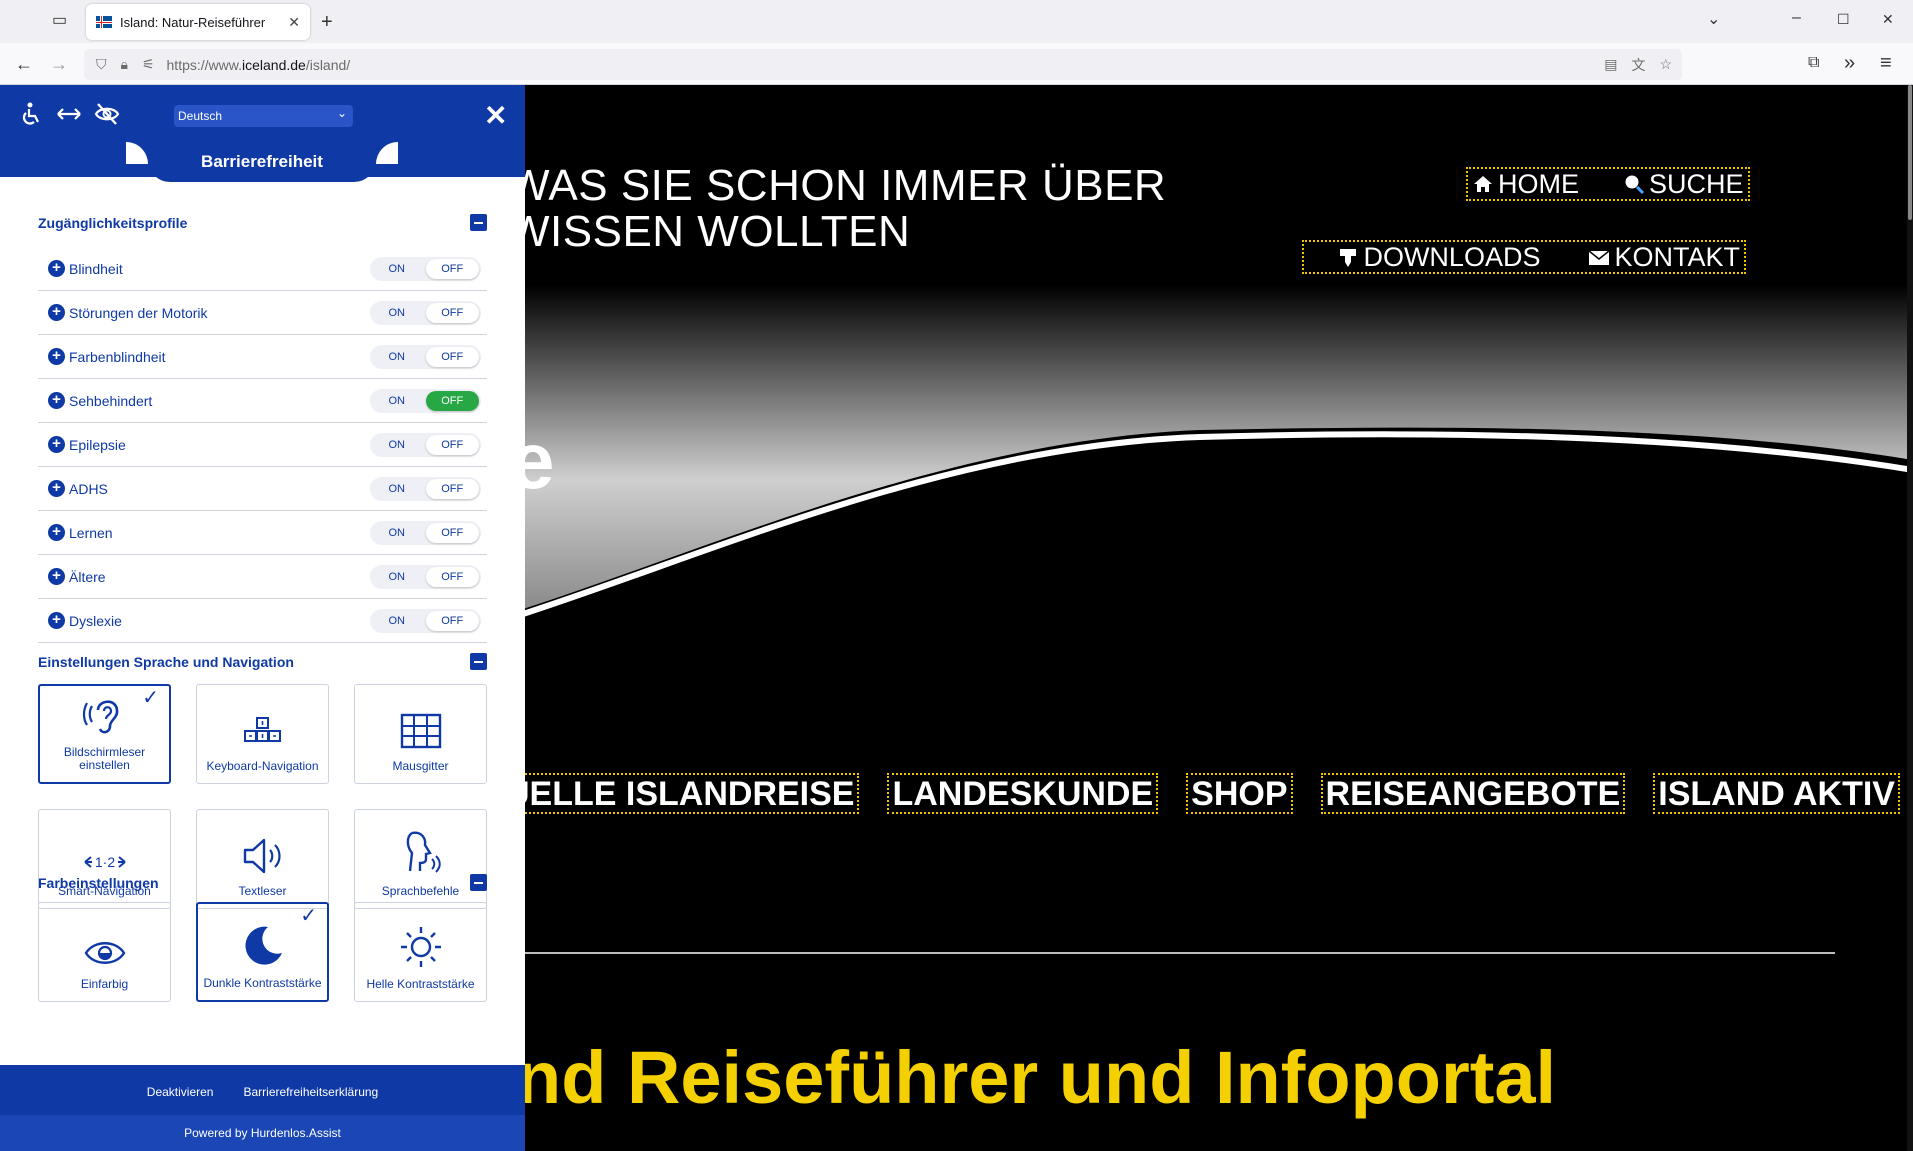 The height and width of the screenshot is (1151, 1913). What do you see at coordinates (420, 952) in the screenshot?
I see `light-contrast-card: Helle Kontraststärke` at bounding box center [420, 952].